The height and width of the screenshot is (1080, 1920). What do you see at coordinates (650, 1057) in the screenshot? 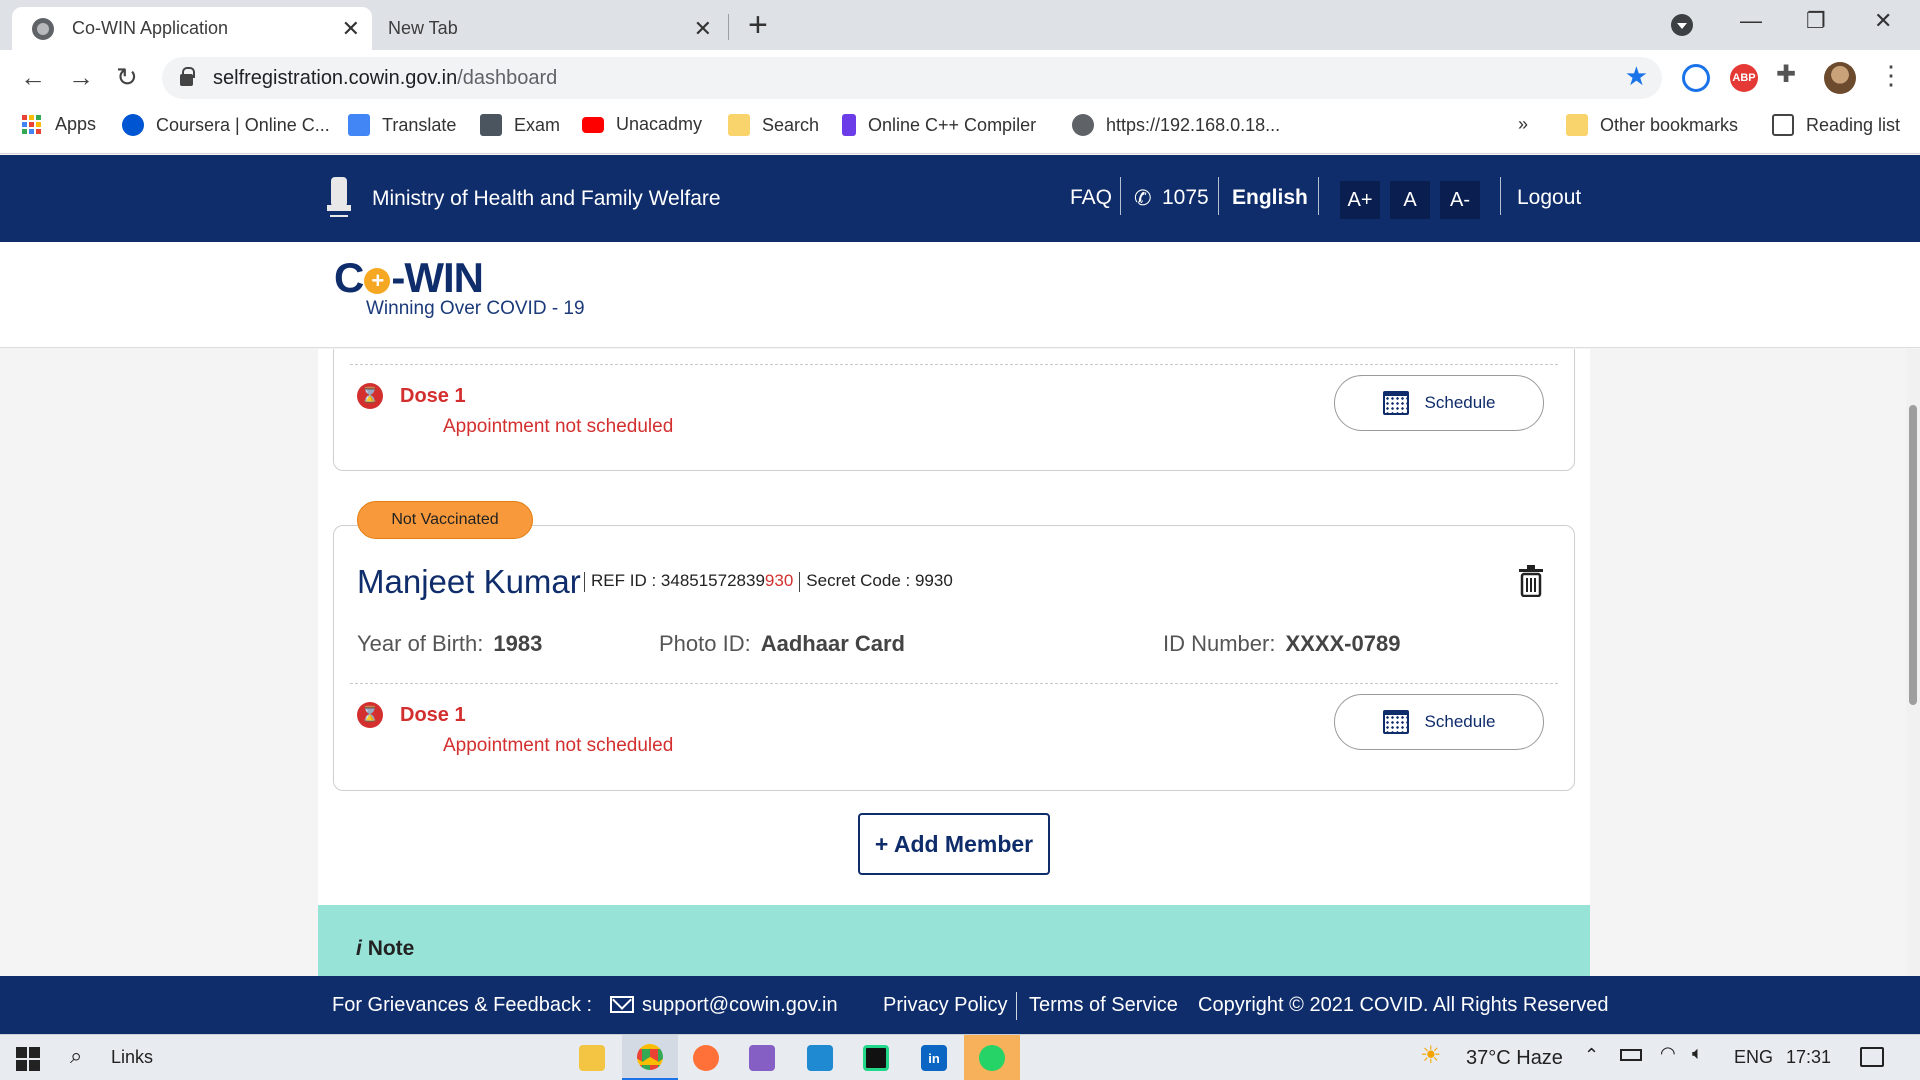
I see `chrome-icon` at bounding box center [650, 1057].